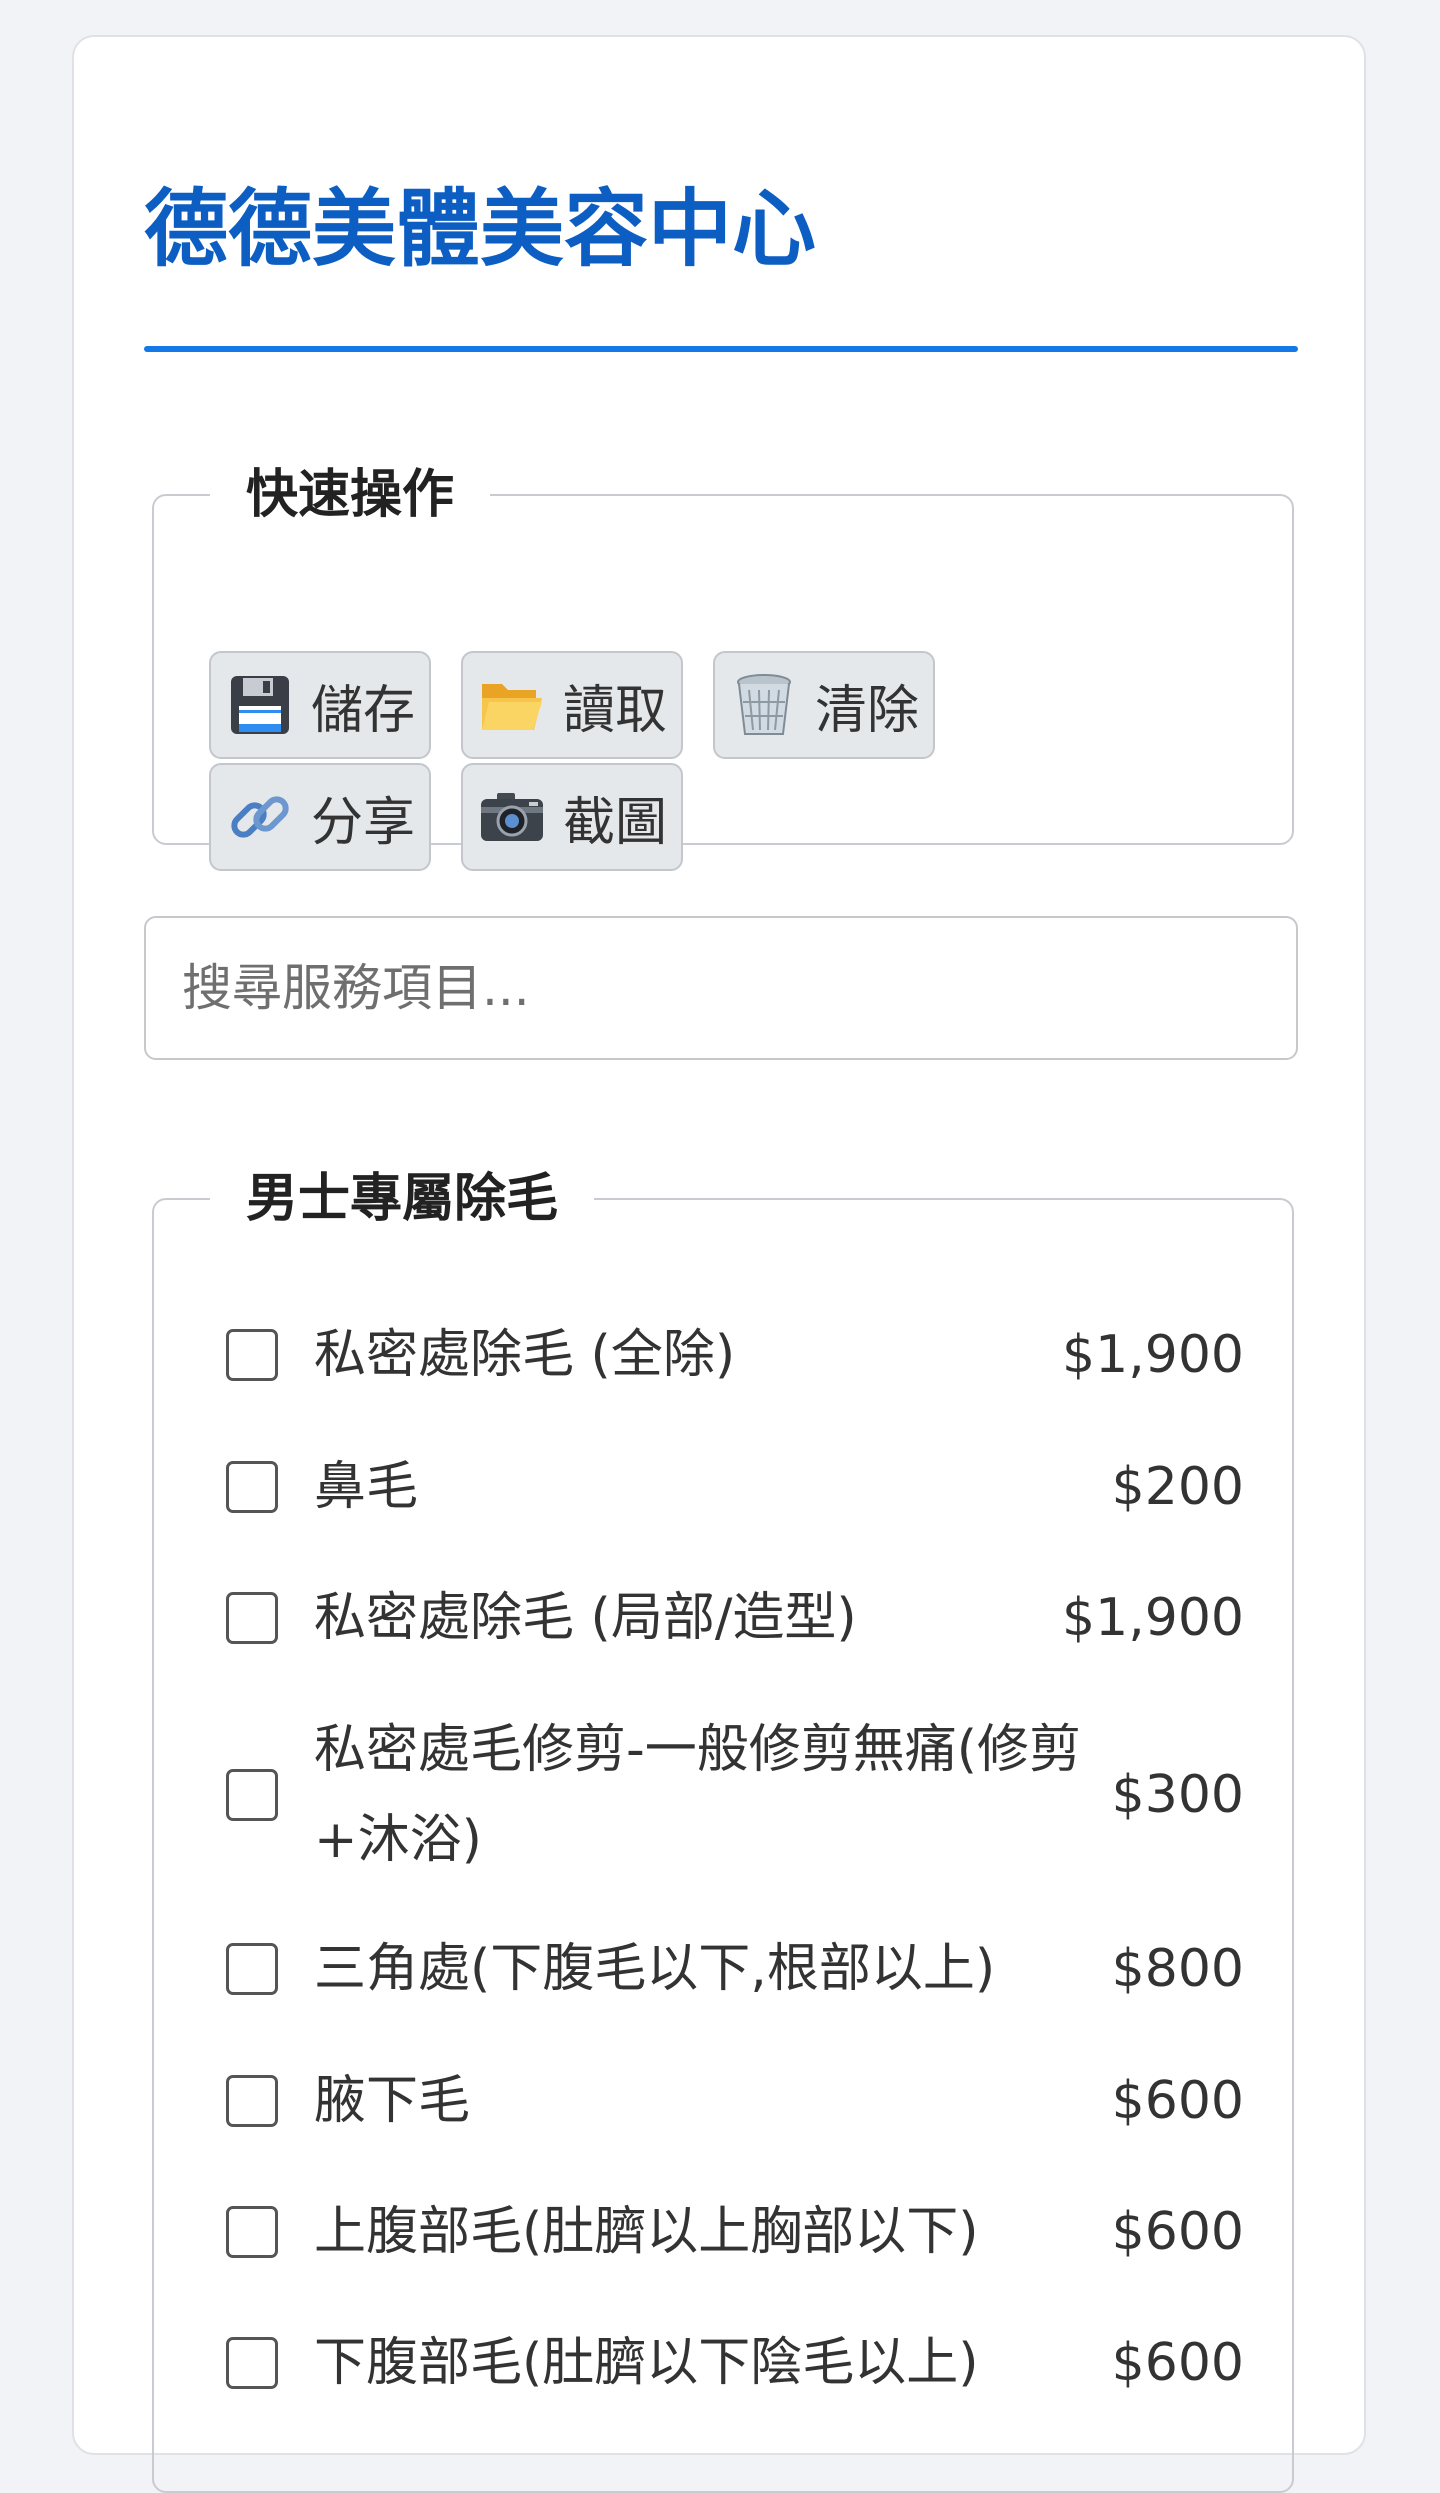 The image size is (1440, 2493). Describe the element at coordinates (721, 988) in the screenshot. I see `search-input` at that location.